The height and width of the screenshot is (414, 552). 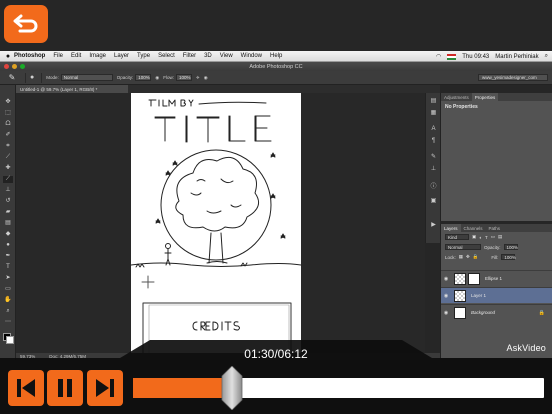 I want to click on wifi-icon: ◠, so click(x=438, y=56).